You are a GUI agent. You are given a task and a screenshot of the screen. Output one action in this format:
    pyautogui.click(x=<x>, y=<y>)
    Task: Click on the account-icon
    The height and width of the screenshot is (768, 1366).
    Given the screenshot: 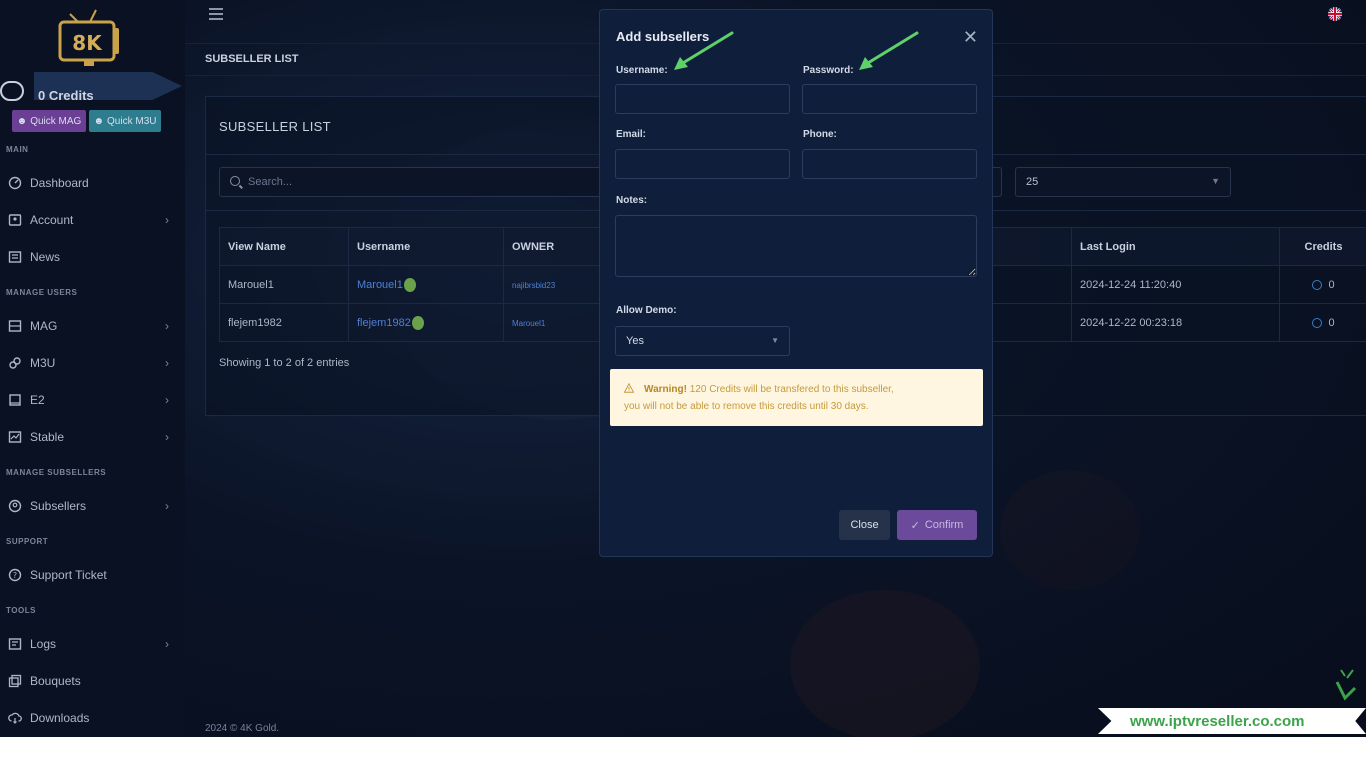 What is the action you would take?
    pyautogui.click(x=15, y=220)
    